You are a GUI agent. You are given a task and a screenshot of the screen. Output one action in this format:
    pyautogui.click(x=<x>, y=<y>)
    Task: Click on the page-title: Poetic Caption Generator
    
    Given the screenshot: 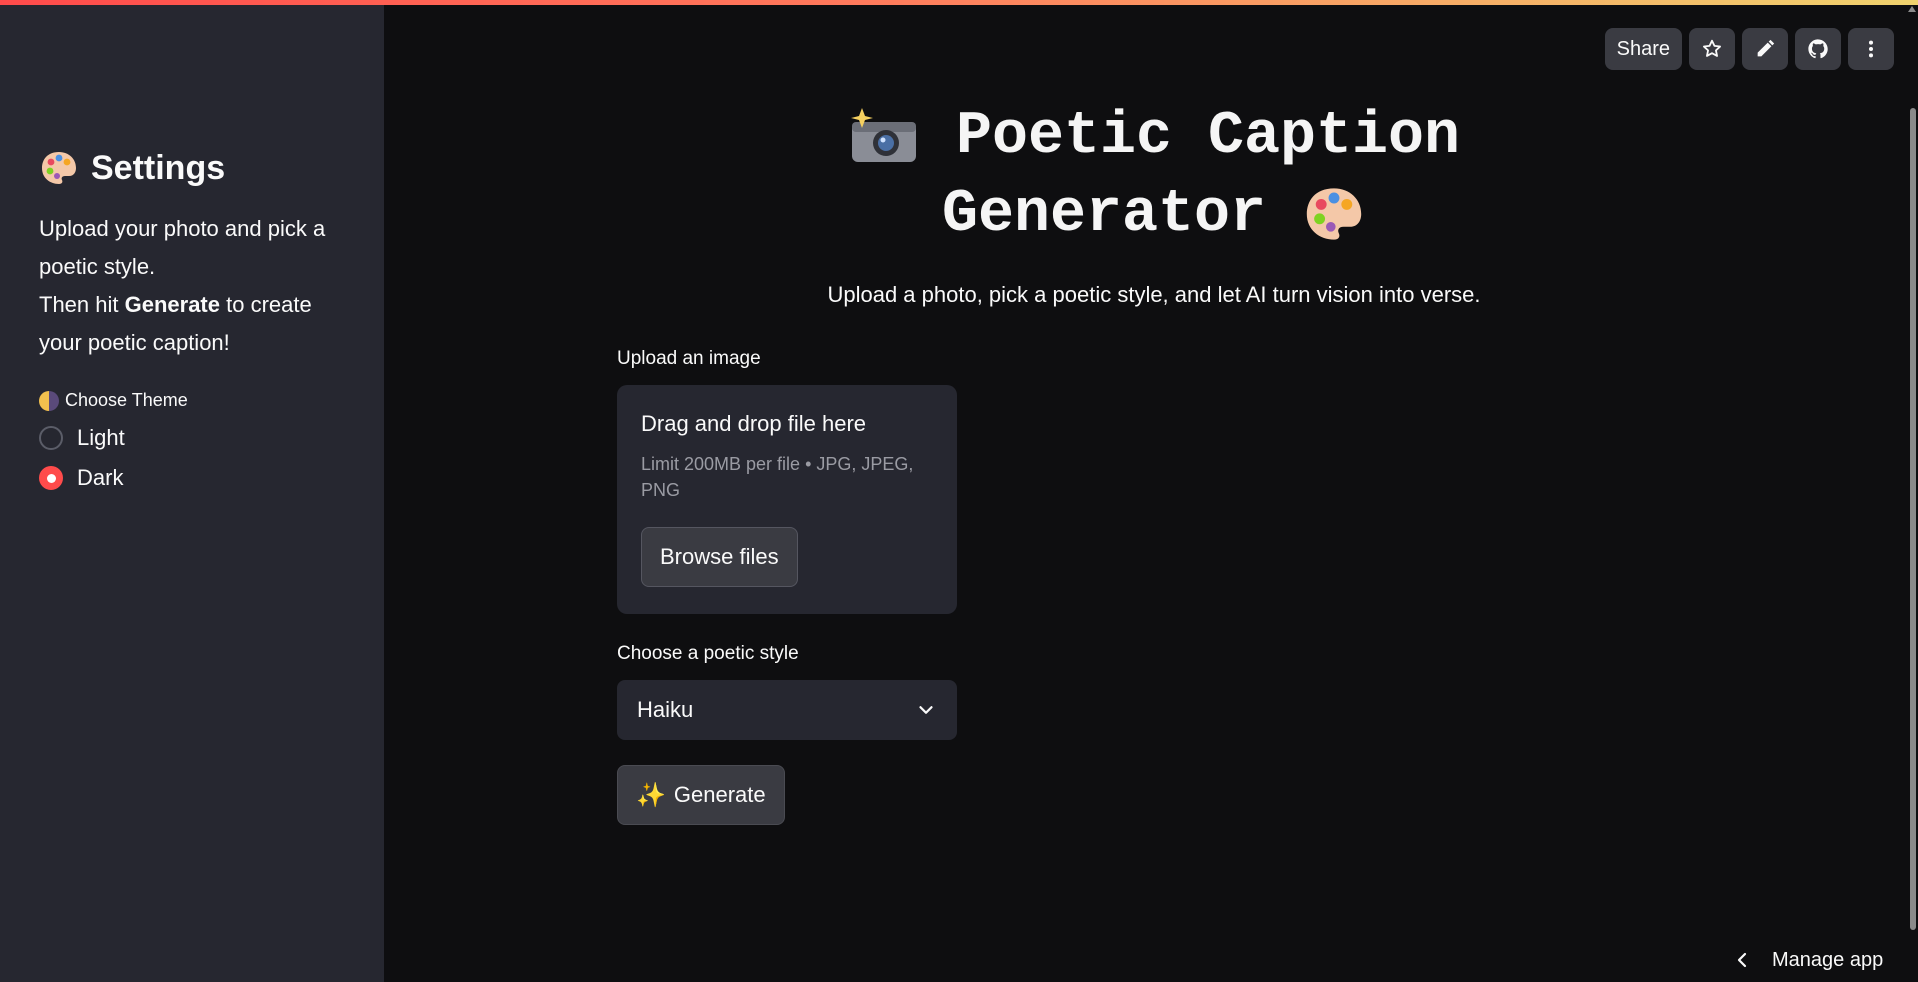 What is the action you would take?
    pyautogui.click(x=1154, y=176)
    